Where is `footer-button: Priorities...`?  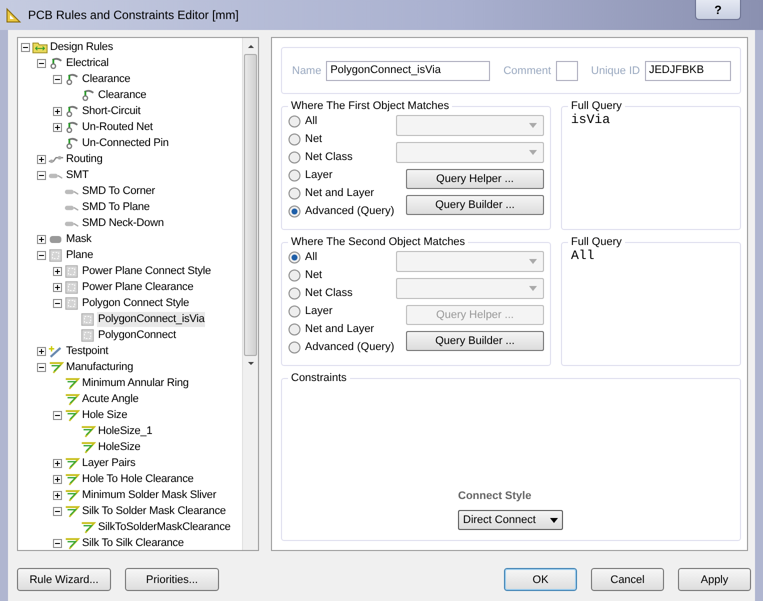 footer-button: Priorities... is located at coordinates (172, 579).